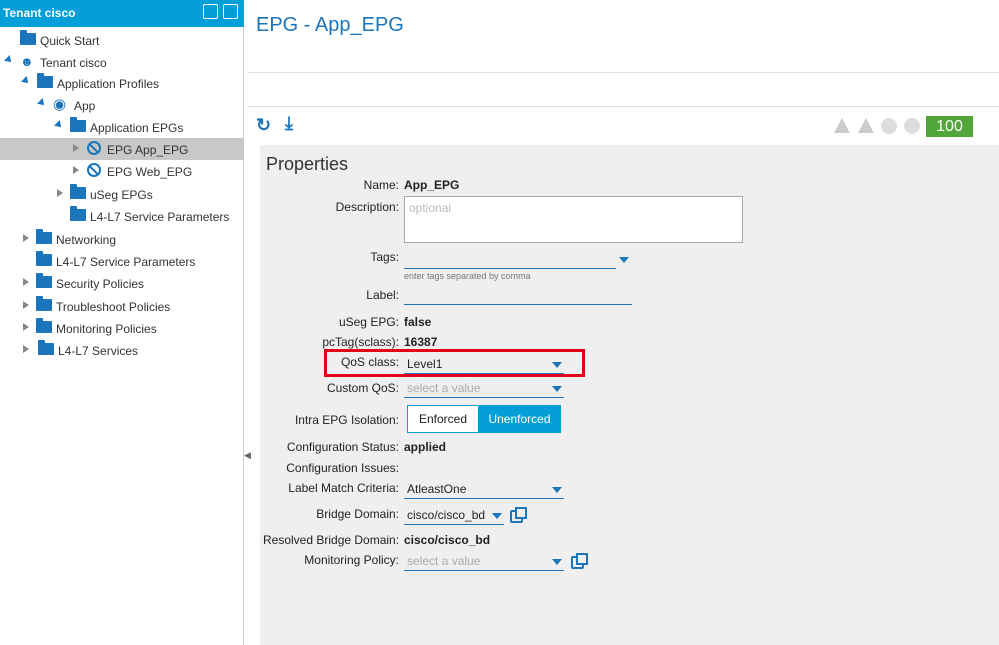  I want to click on sidebar-item-app-l4l7-params: L4-L7 Service Parameters, so click(122, 216).